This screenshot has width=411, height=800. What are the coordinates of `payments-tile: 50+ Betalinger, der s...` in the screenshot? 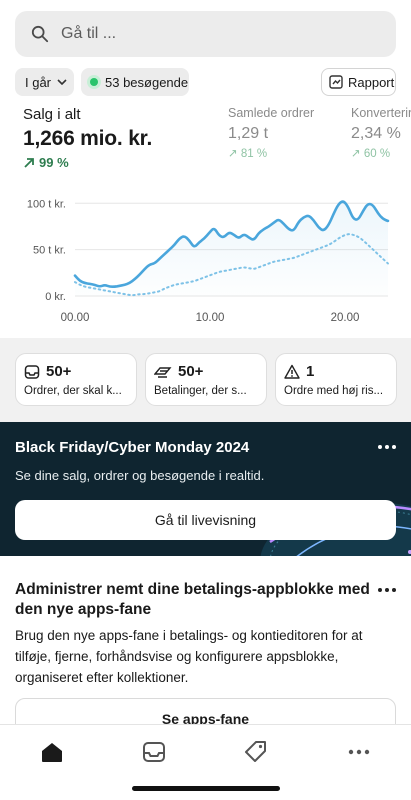 It's located at (206, 379).